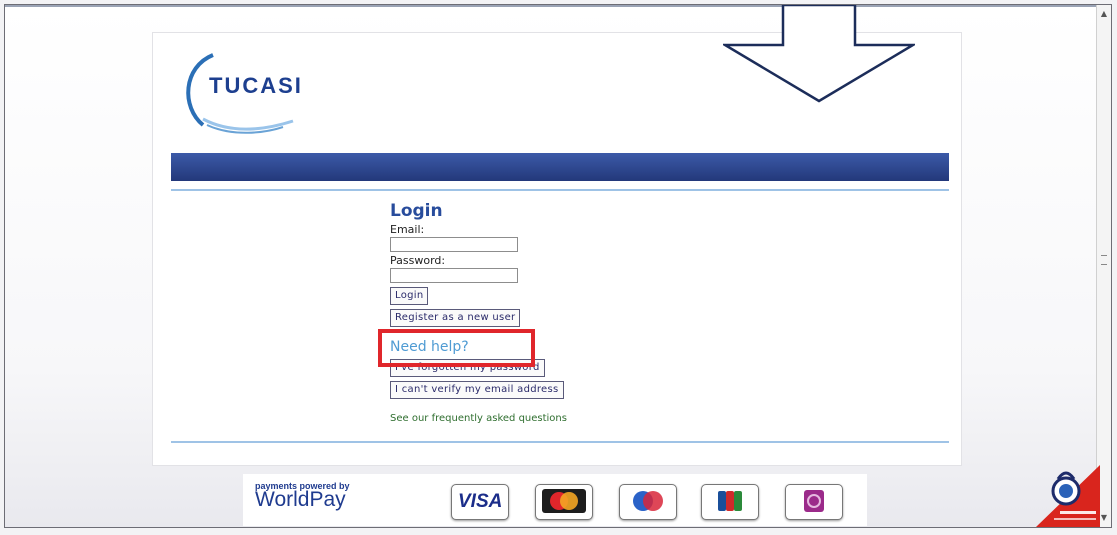 Image resolution: width=1117 pixels, height=535 pixels. What do you see at coordinates (560, 442) in the screenshot?
I see `divider-bottom` at bounding box center [560, 442].